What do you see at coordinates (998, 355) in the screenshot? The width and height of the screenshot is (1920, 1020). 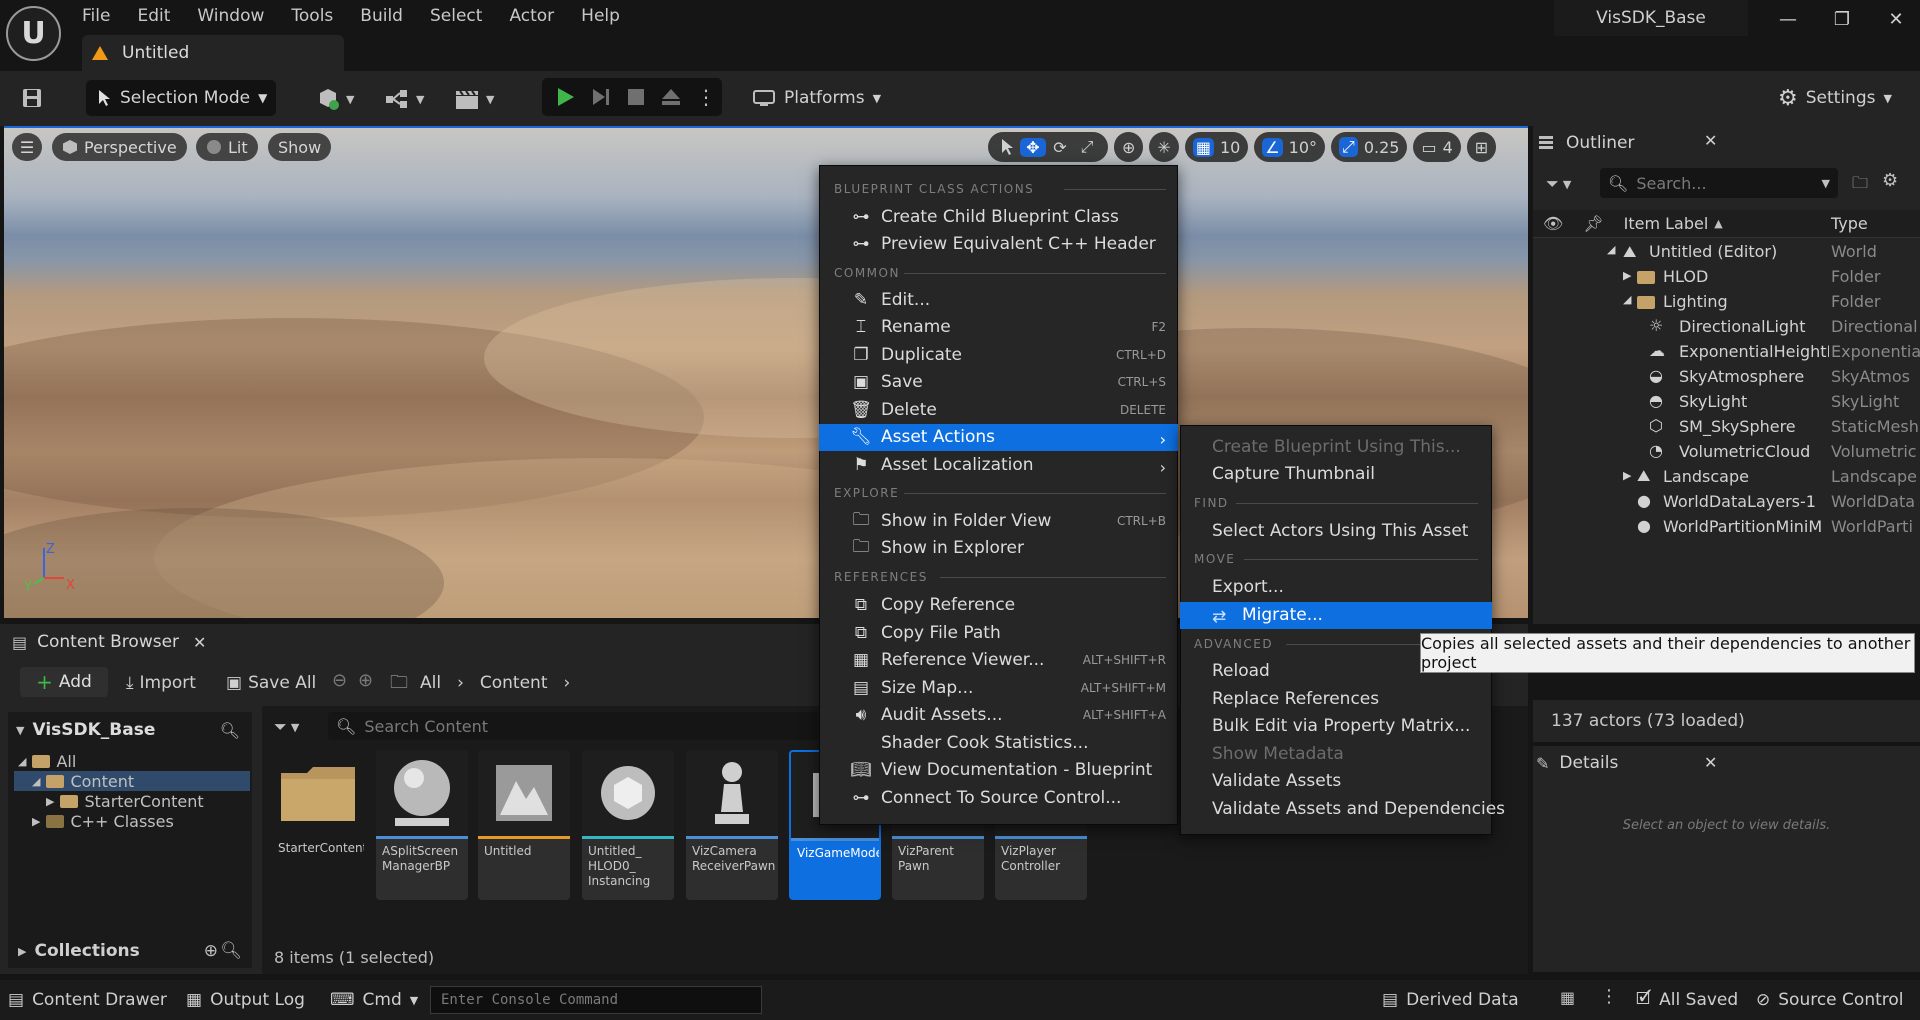 I see `menu-item-duplicate: ❐ Duplicate CTRL+D` at bounding box center [998, 355].